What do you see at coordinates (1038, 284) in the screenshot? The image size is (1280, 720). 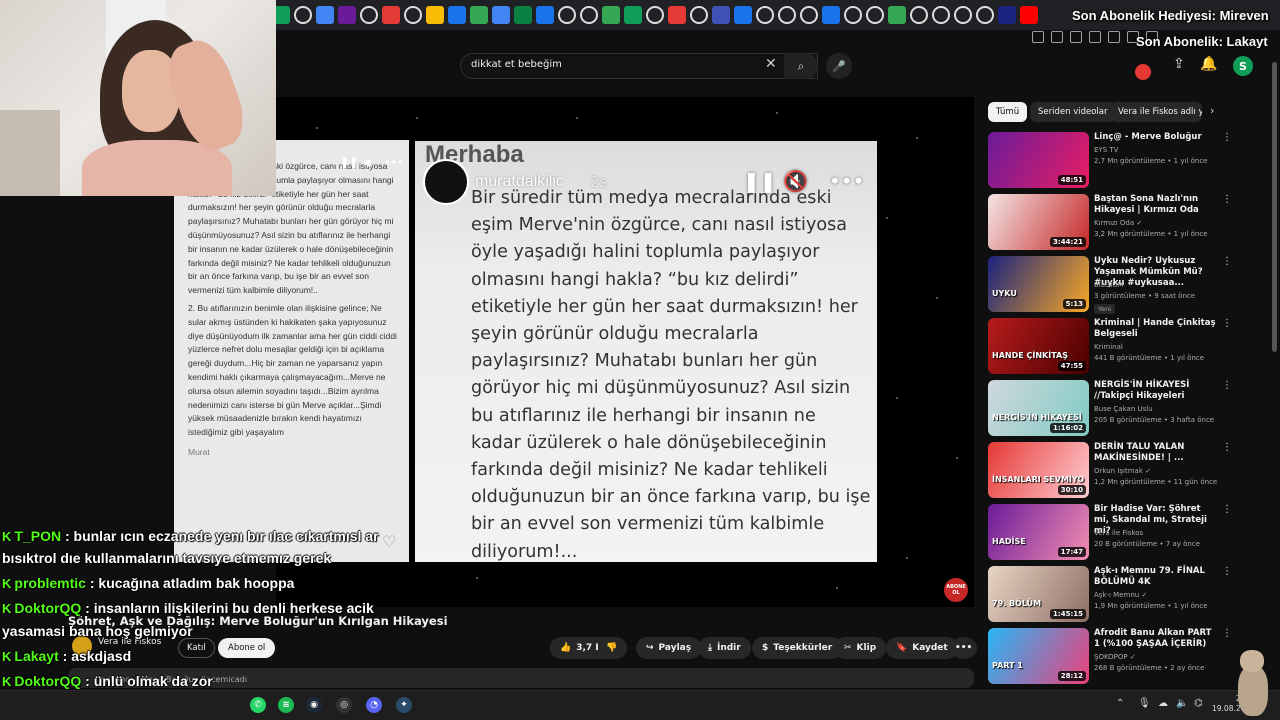 I see `video-thumbnail: UYKU 5:13` at bounding box center [1038, 284].